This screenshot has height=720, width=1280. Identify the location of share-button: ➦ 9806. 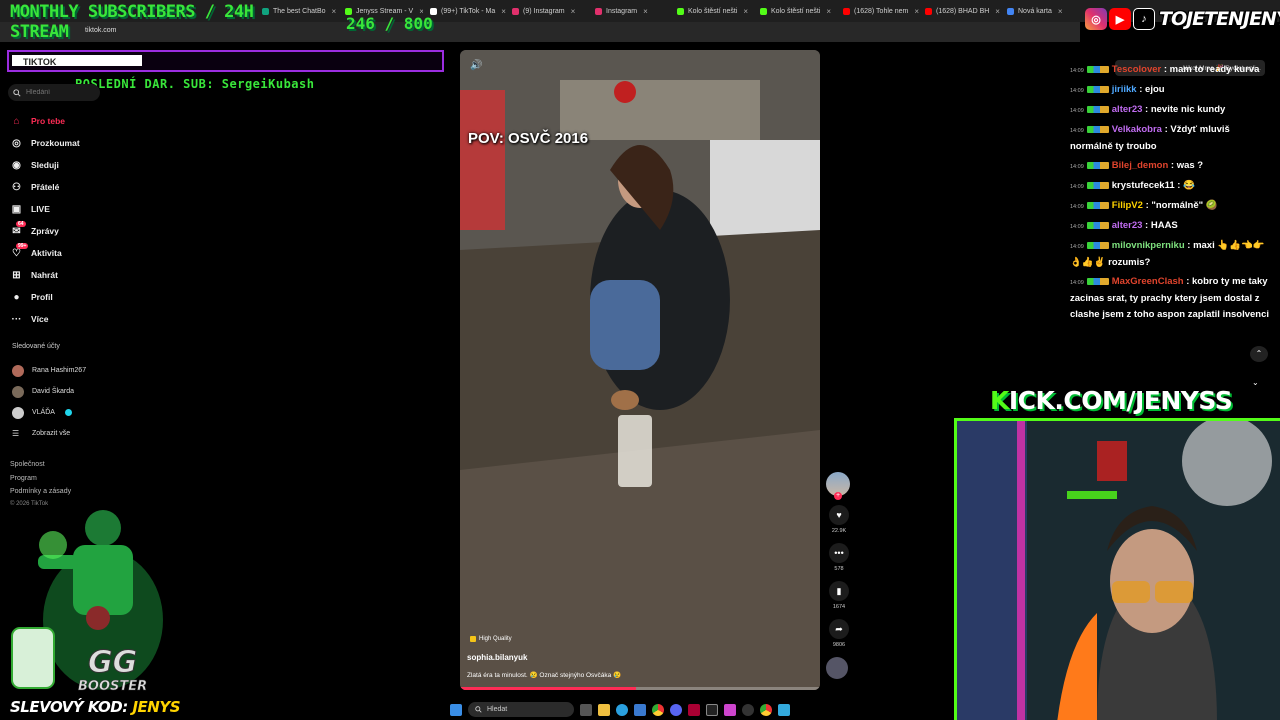
(839, 633).